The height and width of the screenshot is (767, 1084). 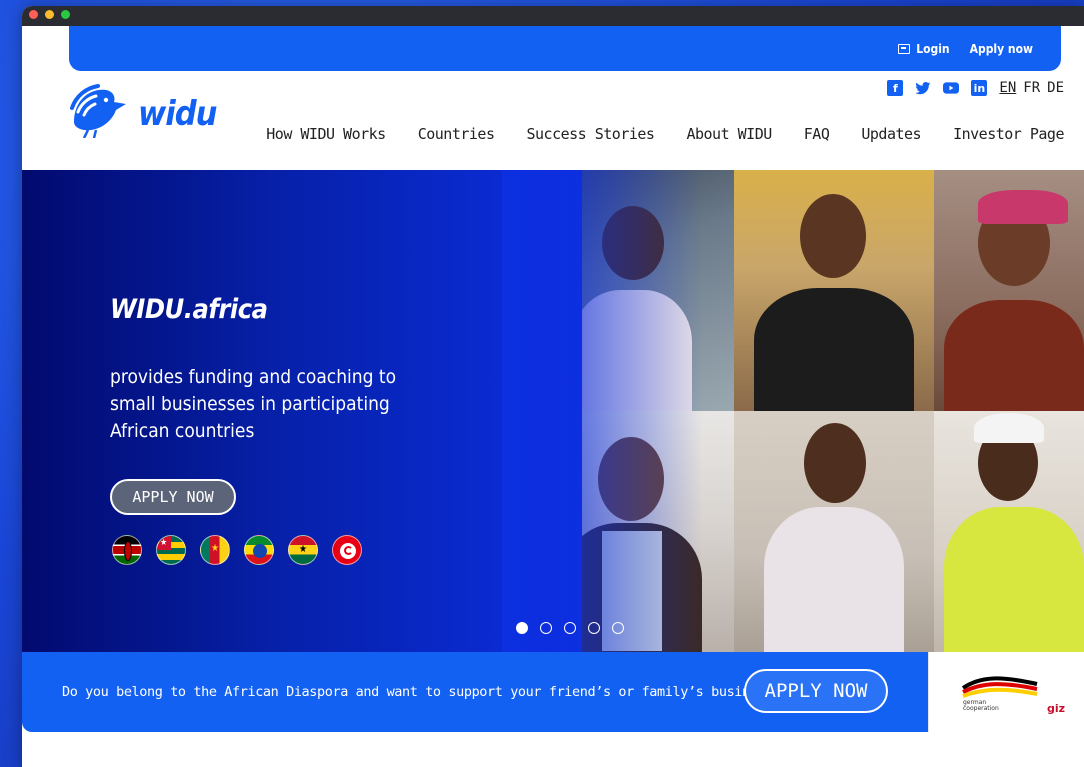 I want to click on twitter-icon, so click(x=923, y=88).